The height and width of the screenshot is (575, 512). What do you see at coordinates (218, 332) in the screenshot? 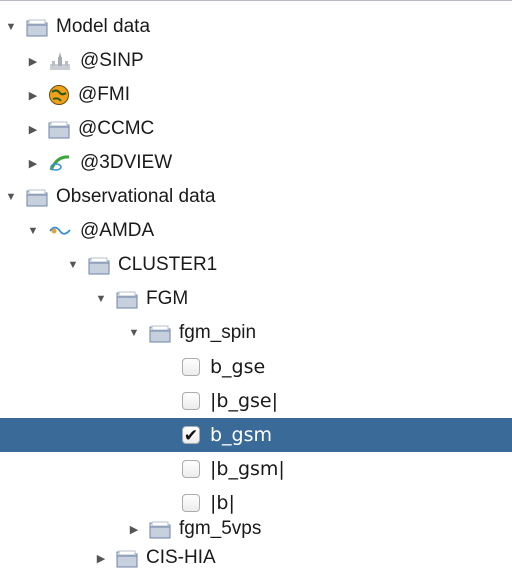
I see `tree-node-label: fgm_spin` at bounding box center [218, 332].